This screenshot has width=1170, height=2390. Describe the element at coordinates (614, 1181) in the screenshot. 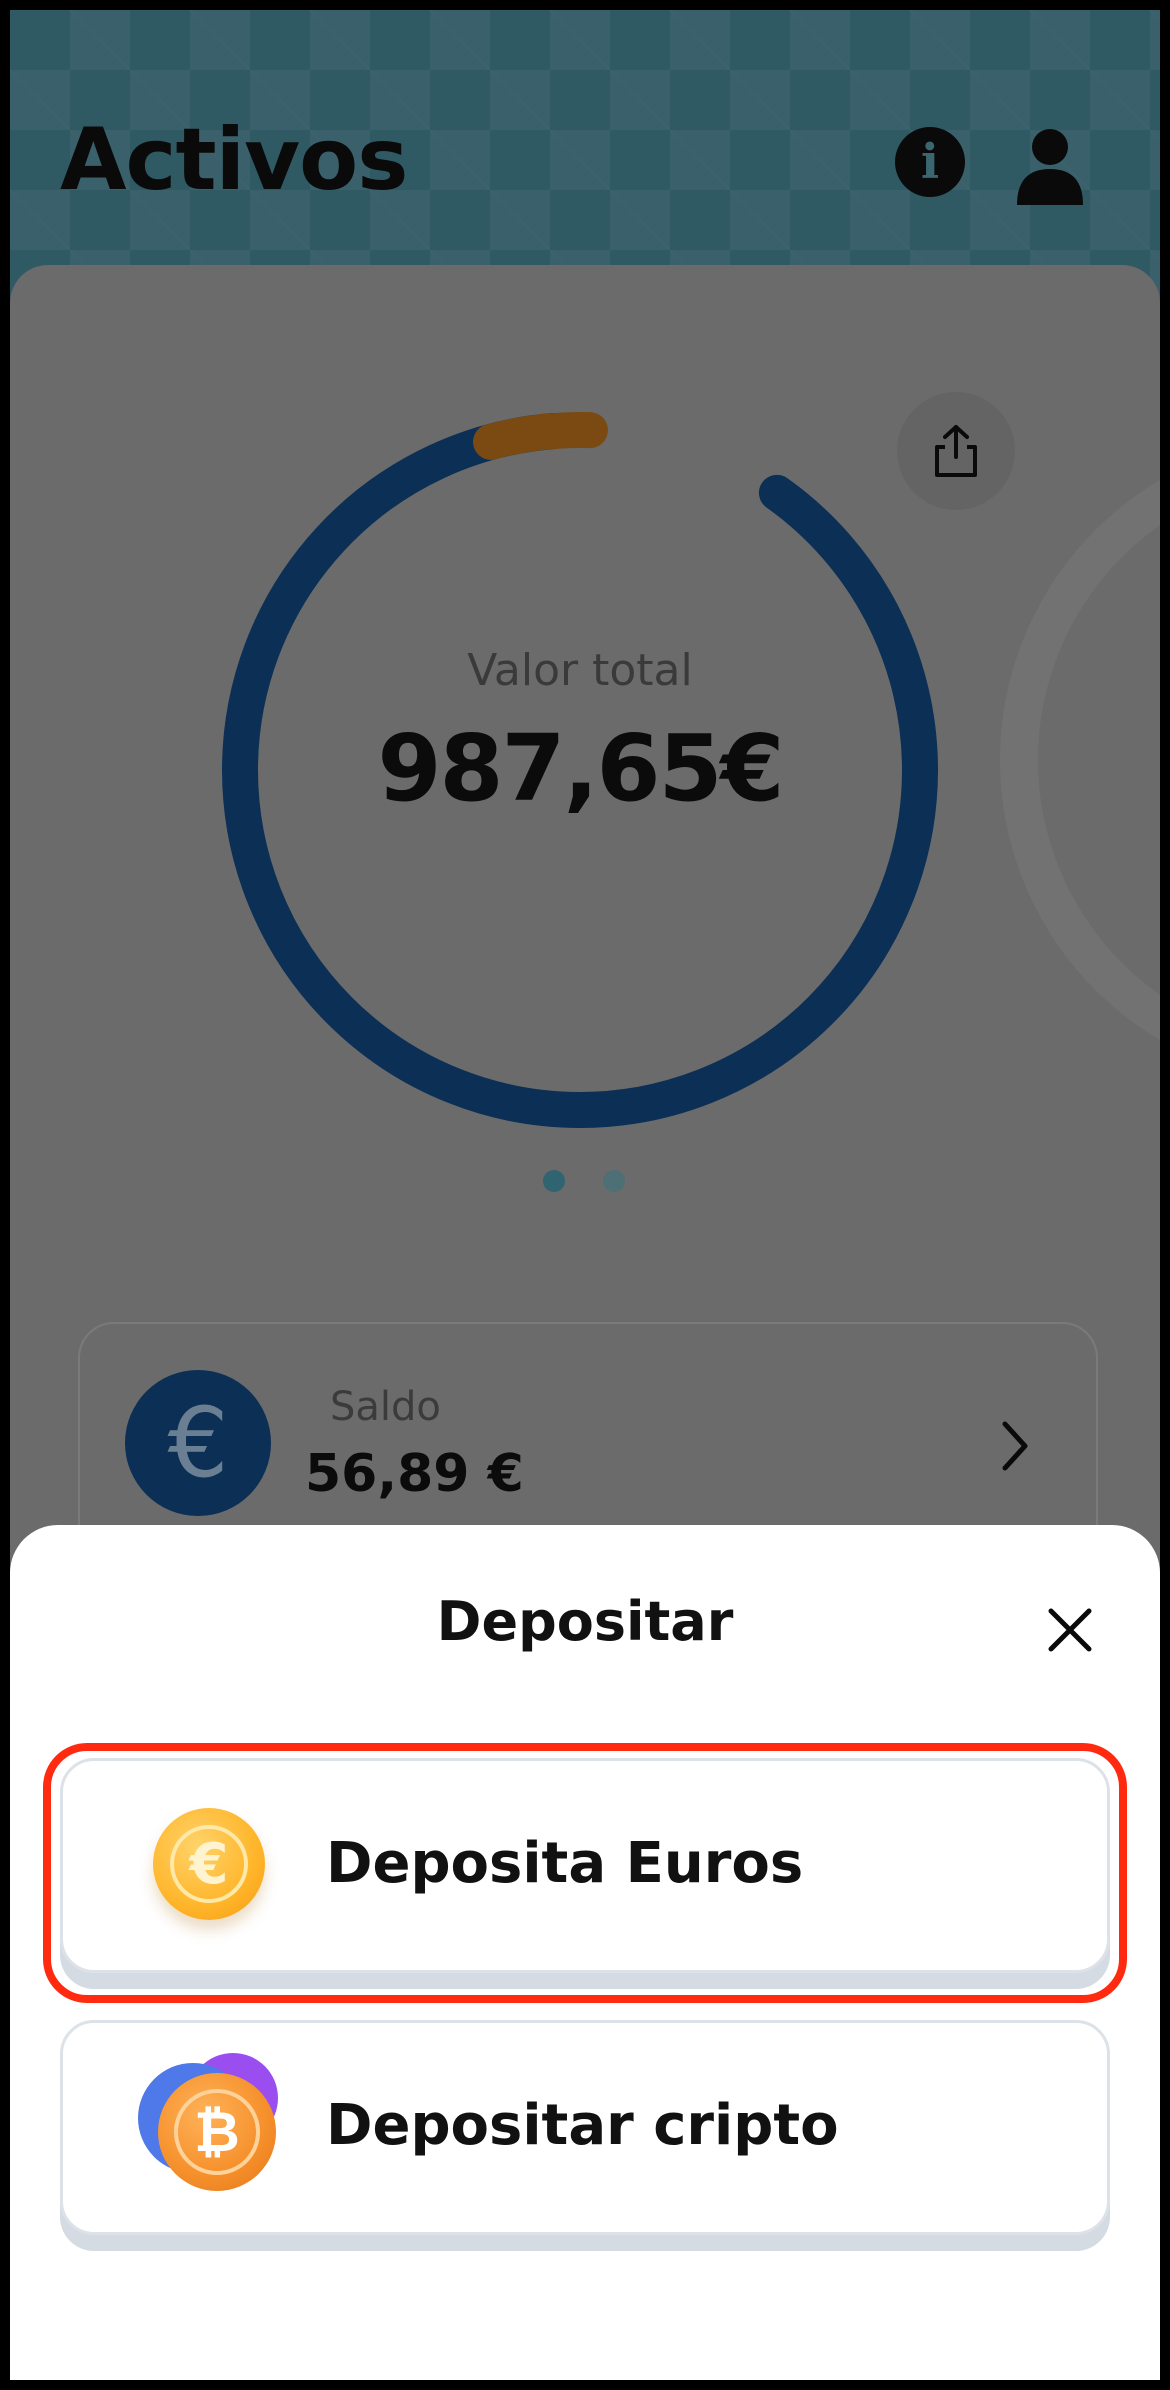

I see `carousel-dot` at that location.